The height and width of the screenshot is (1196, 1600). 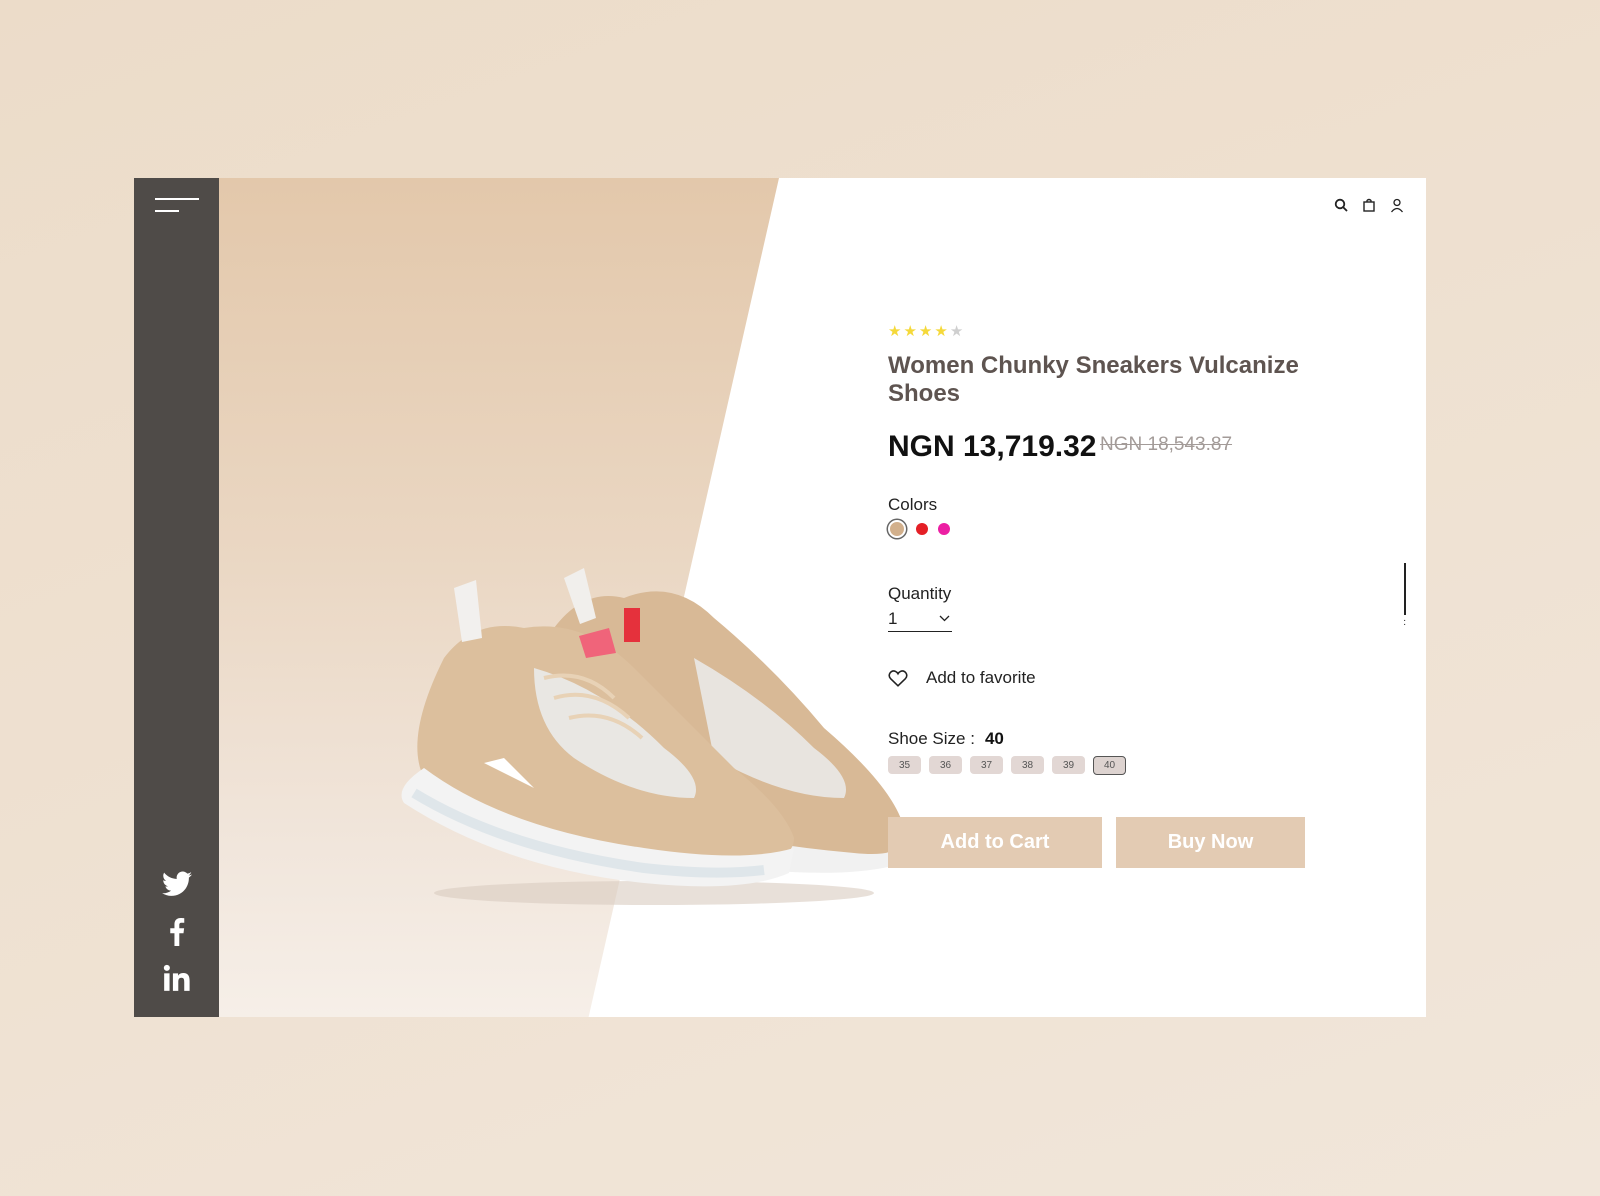 What do you see at coordinates (1166, 444) in the screenshot?
I see `original-price: NGN 18,543.87` at bounding box center [1166, 444].